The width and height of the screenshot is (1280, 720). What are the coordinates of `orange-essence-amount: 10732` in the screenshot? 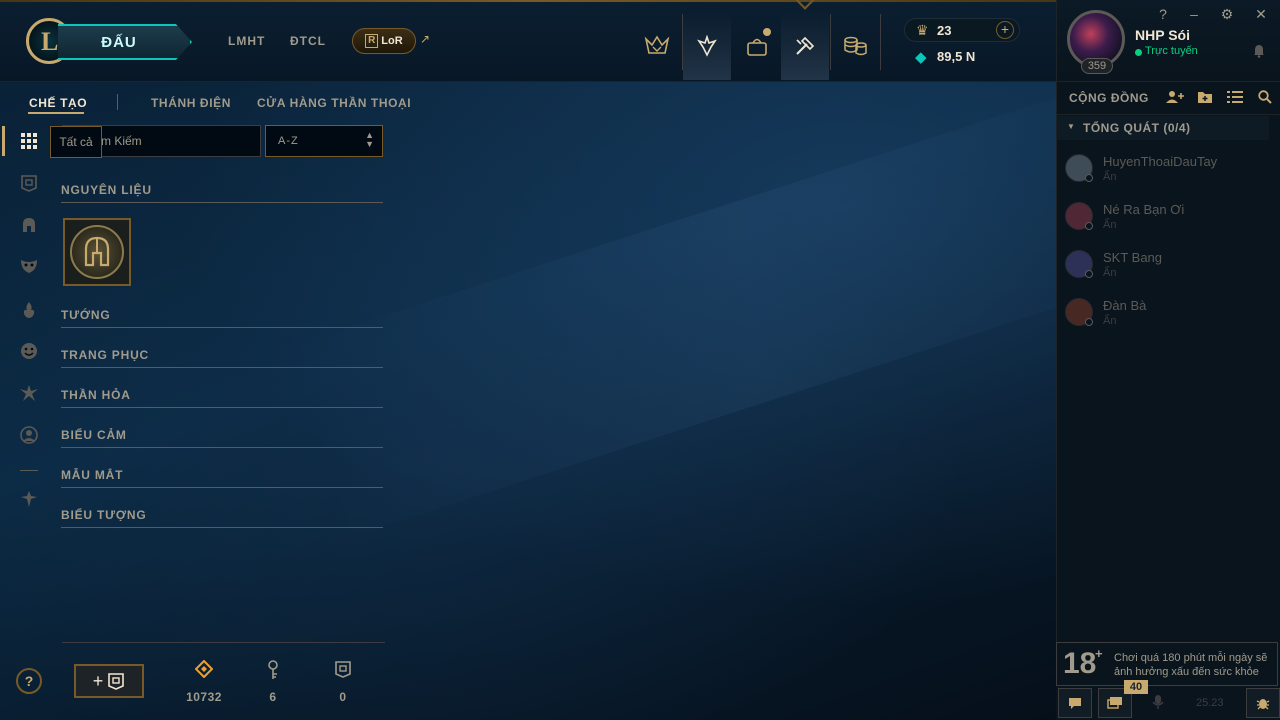 It's located at (204, 697).